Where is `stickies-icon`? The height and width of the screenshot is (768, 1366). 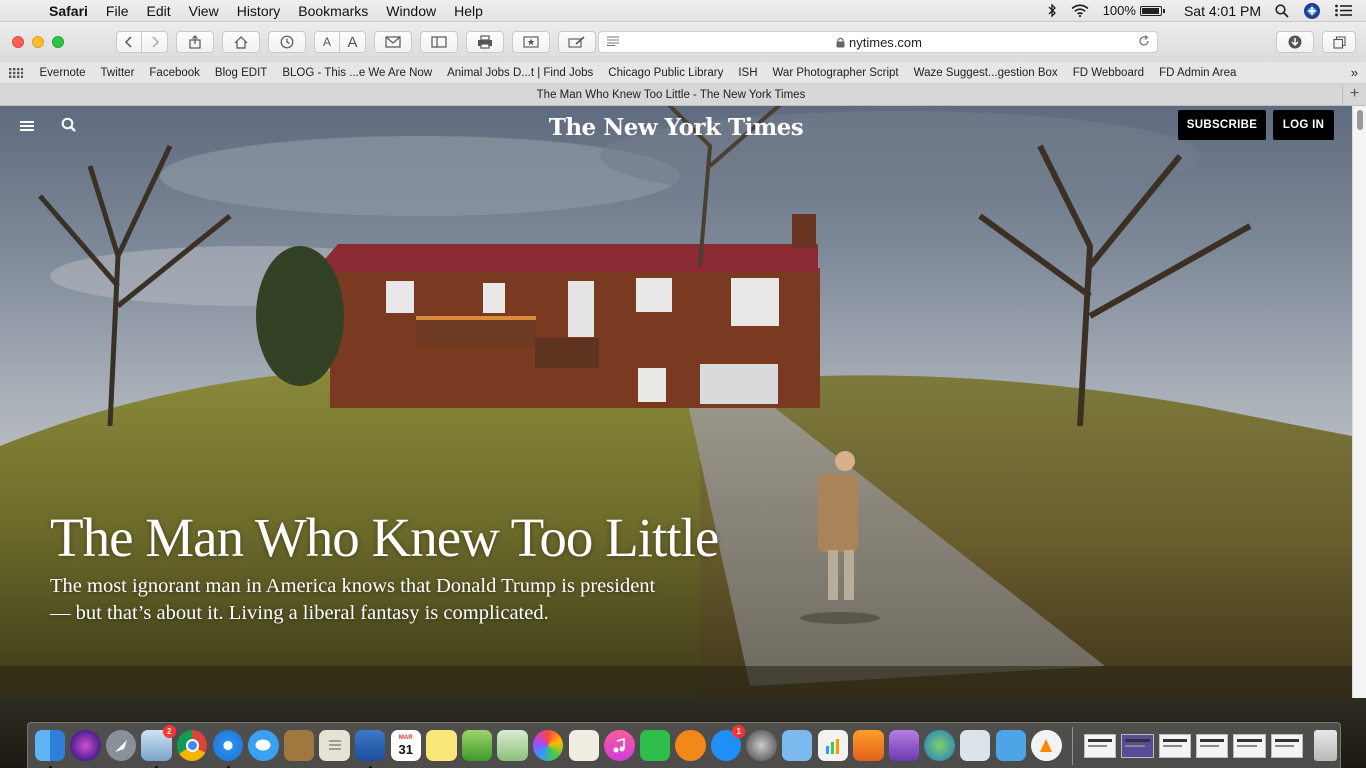 stickies-icon is located at coordinates (441, 745).